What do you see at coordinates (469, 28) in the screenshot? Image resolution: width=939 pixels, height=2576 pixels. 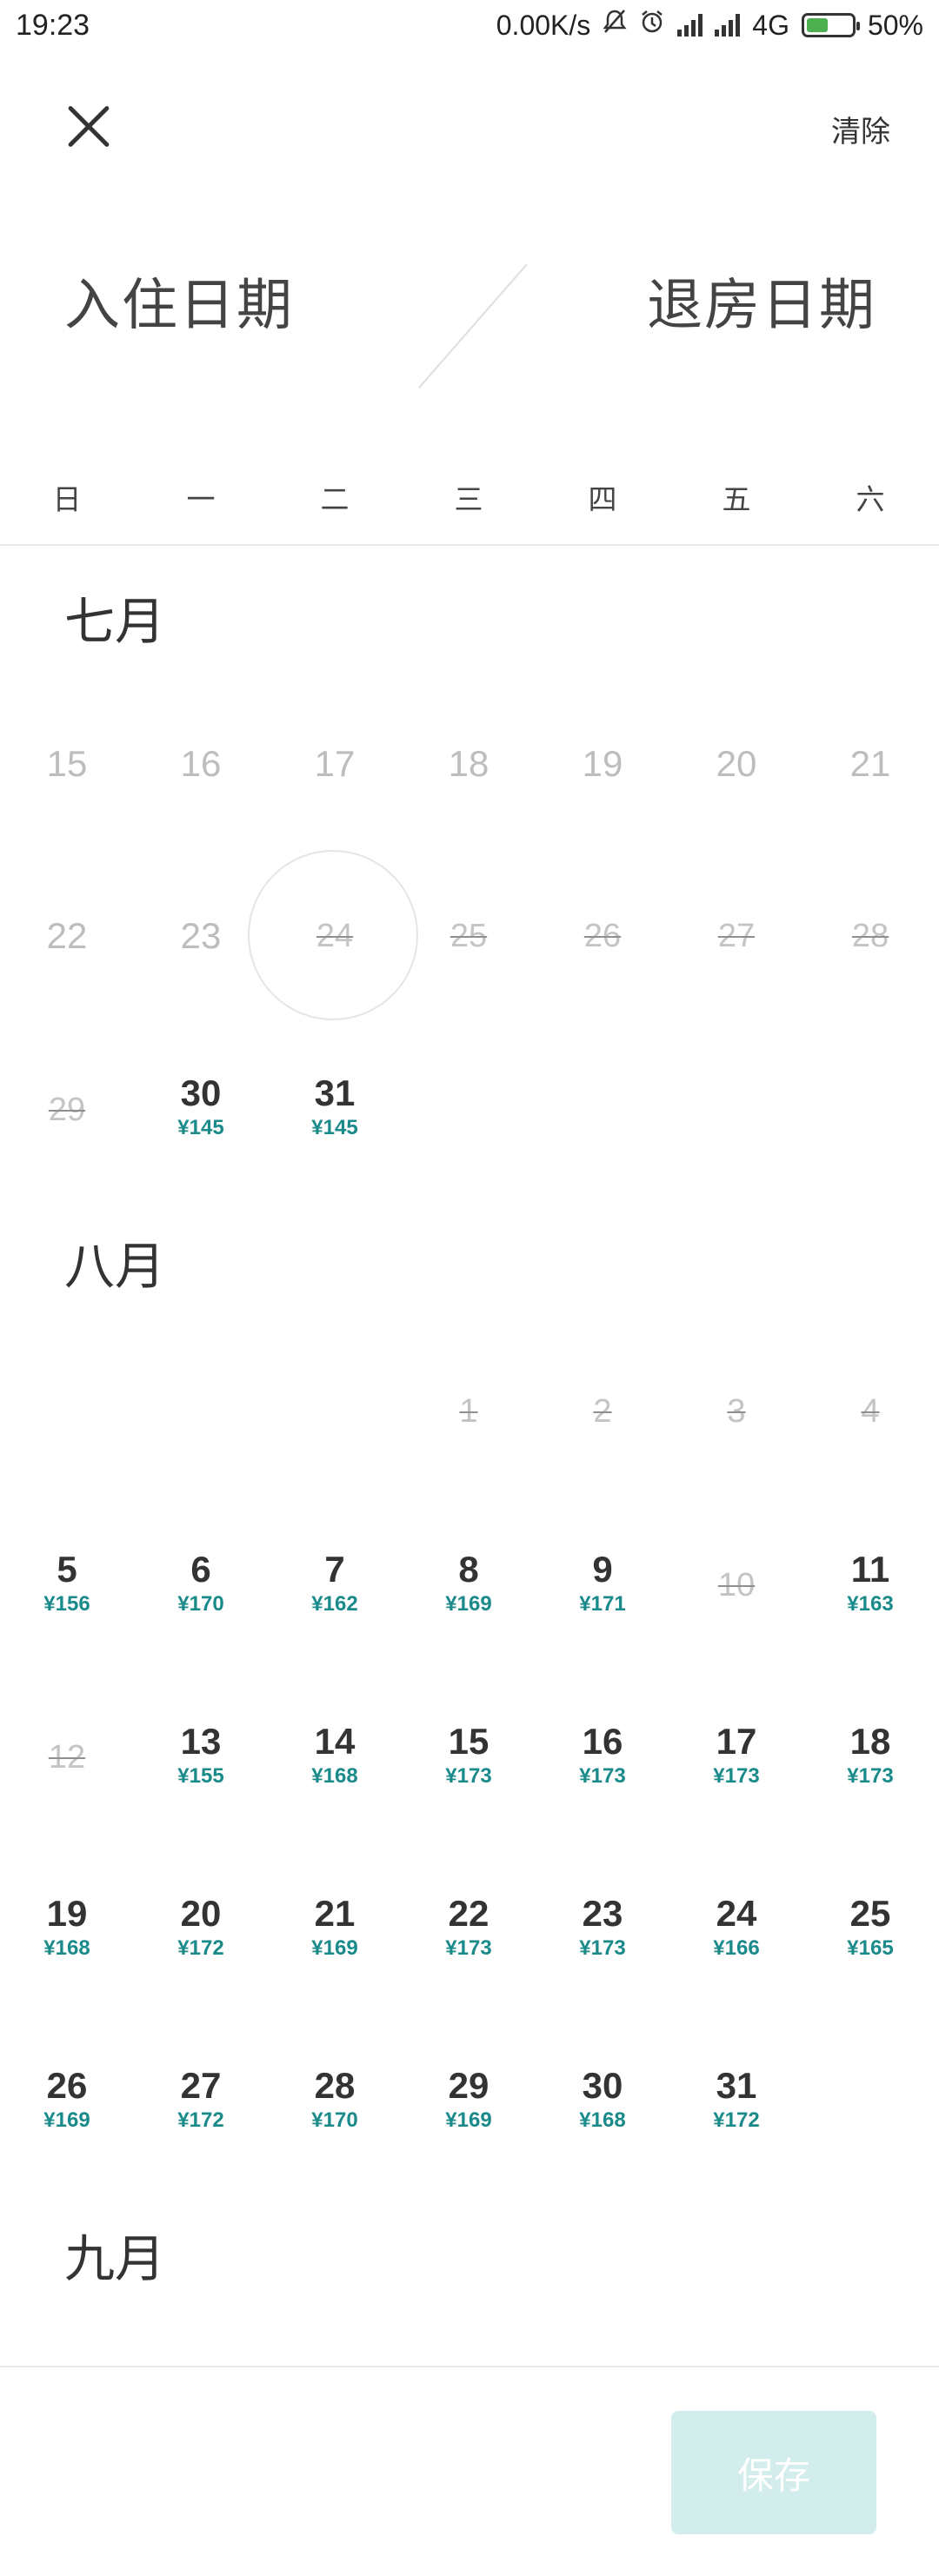 I see `status-bar: 19:23 0.00K/s 4G 50%` at bounding box center [469, 28].